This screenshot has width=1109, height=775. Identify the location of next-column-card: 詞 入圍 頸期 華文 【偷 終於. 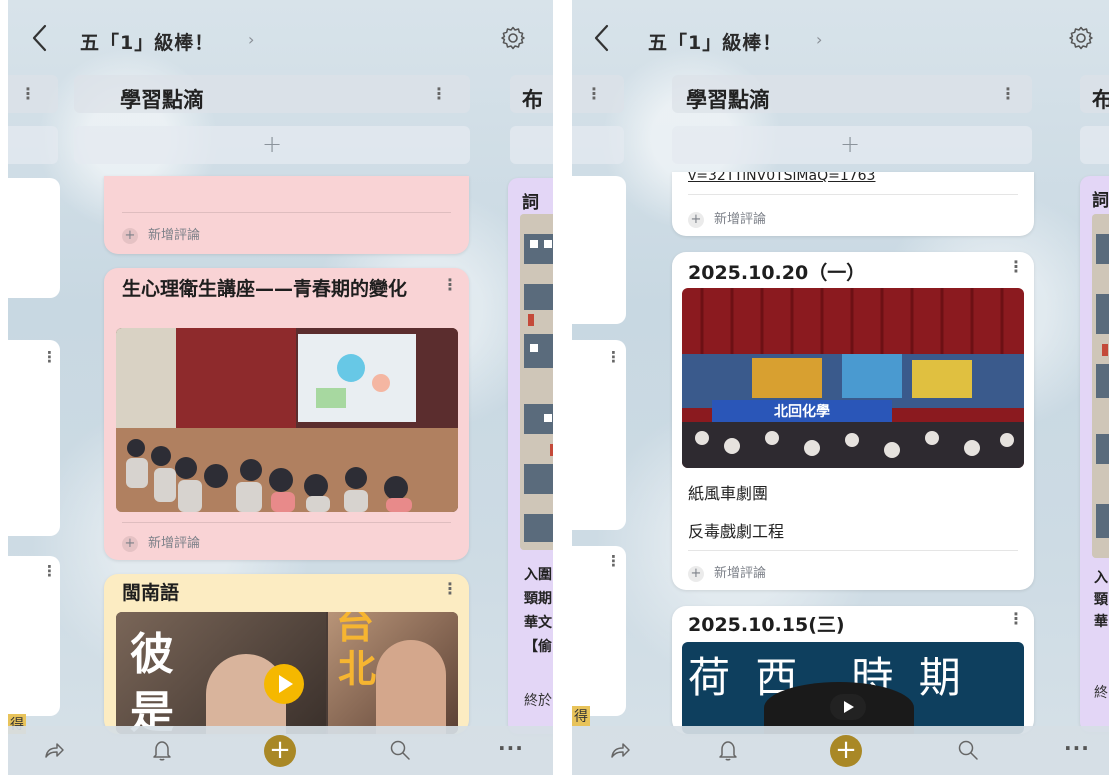
(530, 456).